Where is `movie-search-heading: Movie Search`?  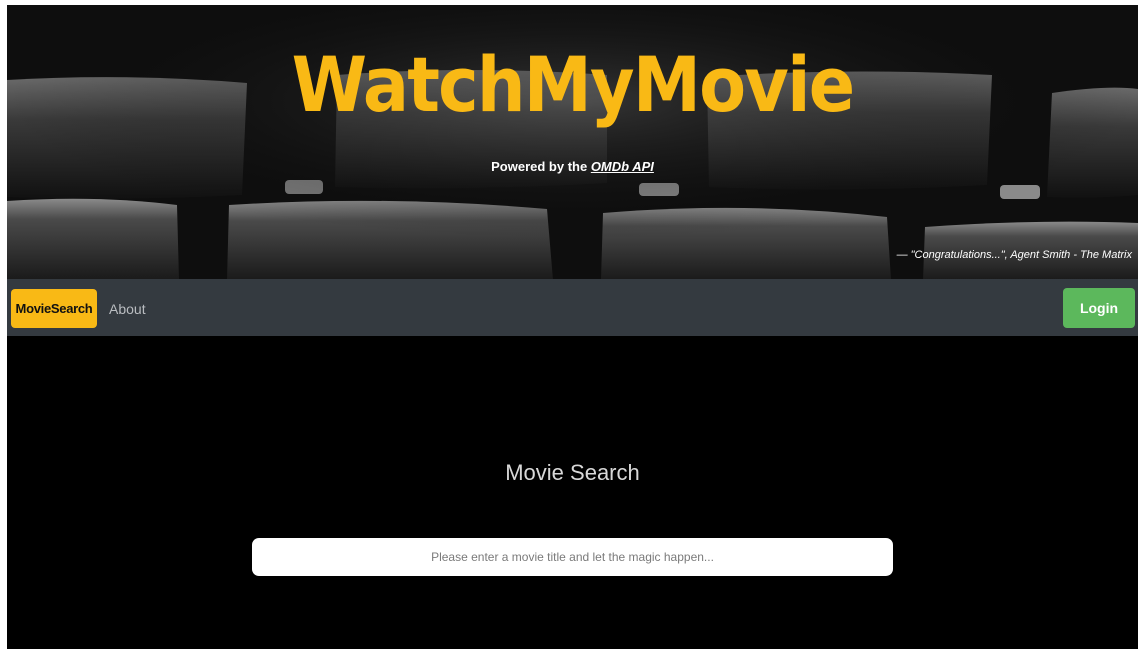
movie-search-heading: Movie Search is located at coordinates (572, 472).